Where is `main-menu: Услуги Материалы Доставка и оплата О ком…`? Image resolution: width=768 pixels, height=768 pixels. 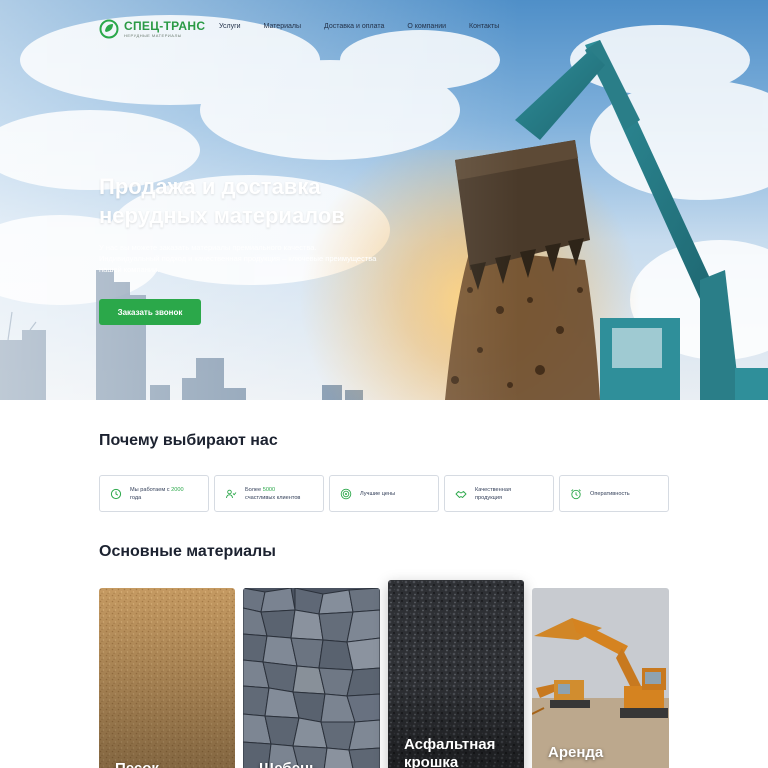 main-menu: Услуги Материалы Доставка и оплата О ком… is located at coordinates (370, 26).